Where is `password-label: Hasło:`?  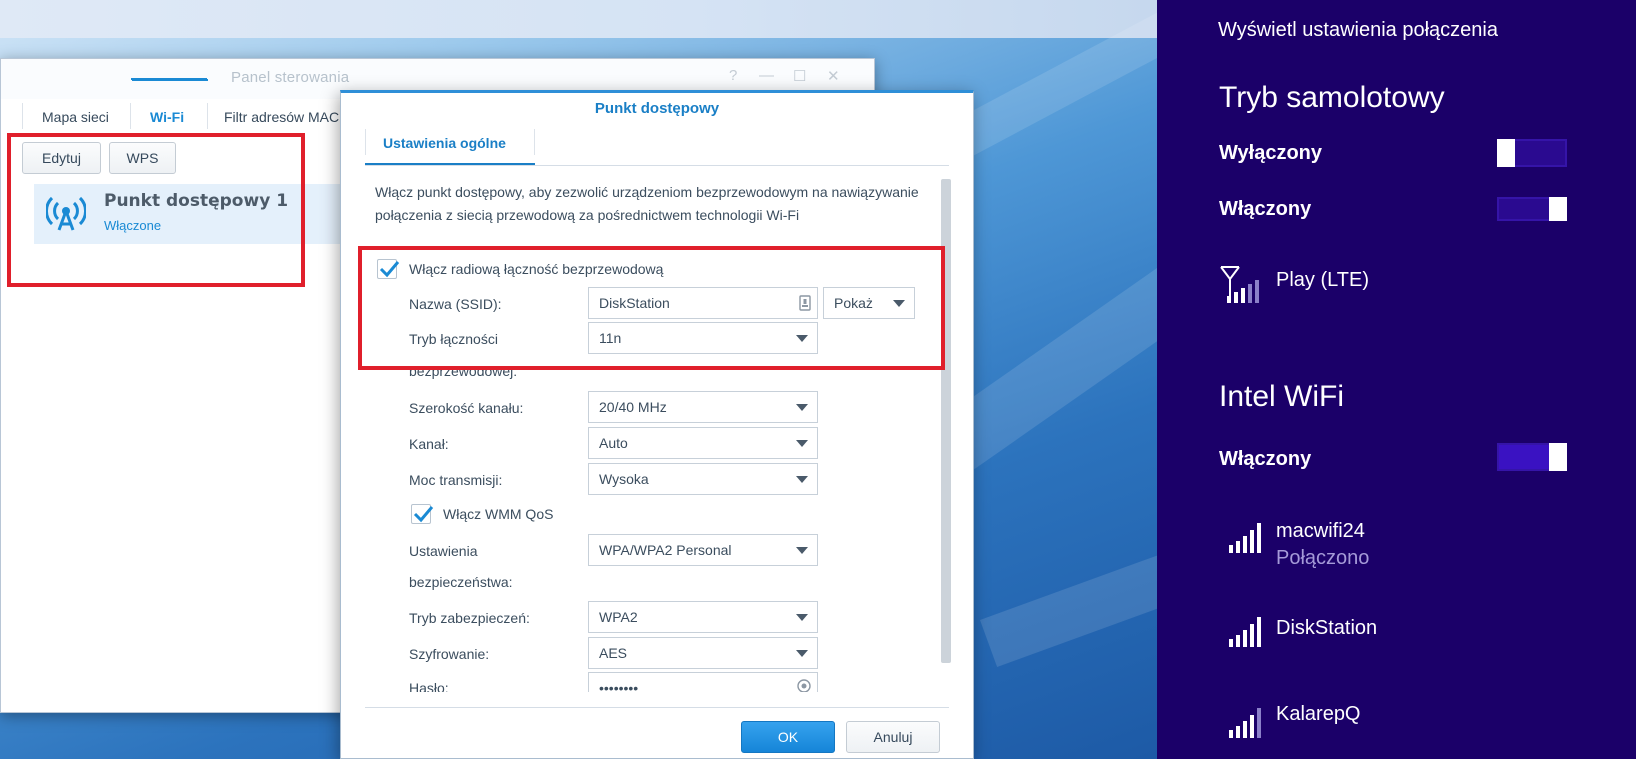 password-label: Hasło: is located at coordinates (429, 686).